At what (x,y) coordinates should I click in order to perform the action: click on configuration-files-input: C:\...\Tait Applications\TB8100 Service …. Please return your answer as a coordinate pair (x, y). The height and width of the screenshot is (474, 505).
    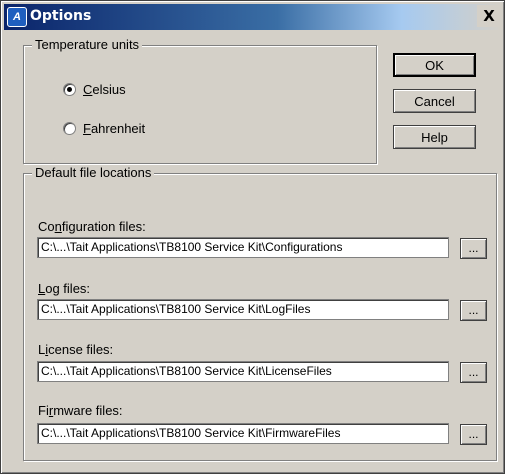
    Looking at the image, I should click on (243, 247).